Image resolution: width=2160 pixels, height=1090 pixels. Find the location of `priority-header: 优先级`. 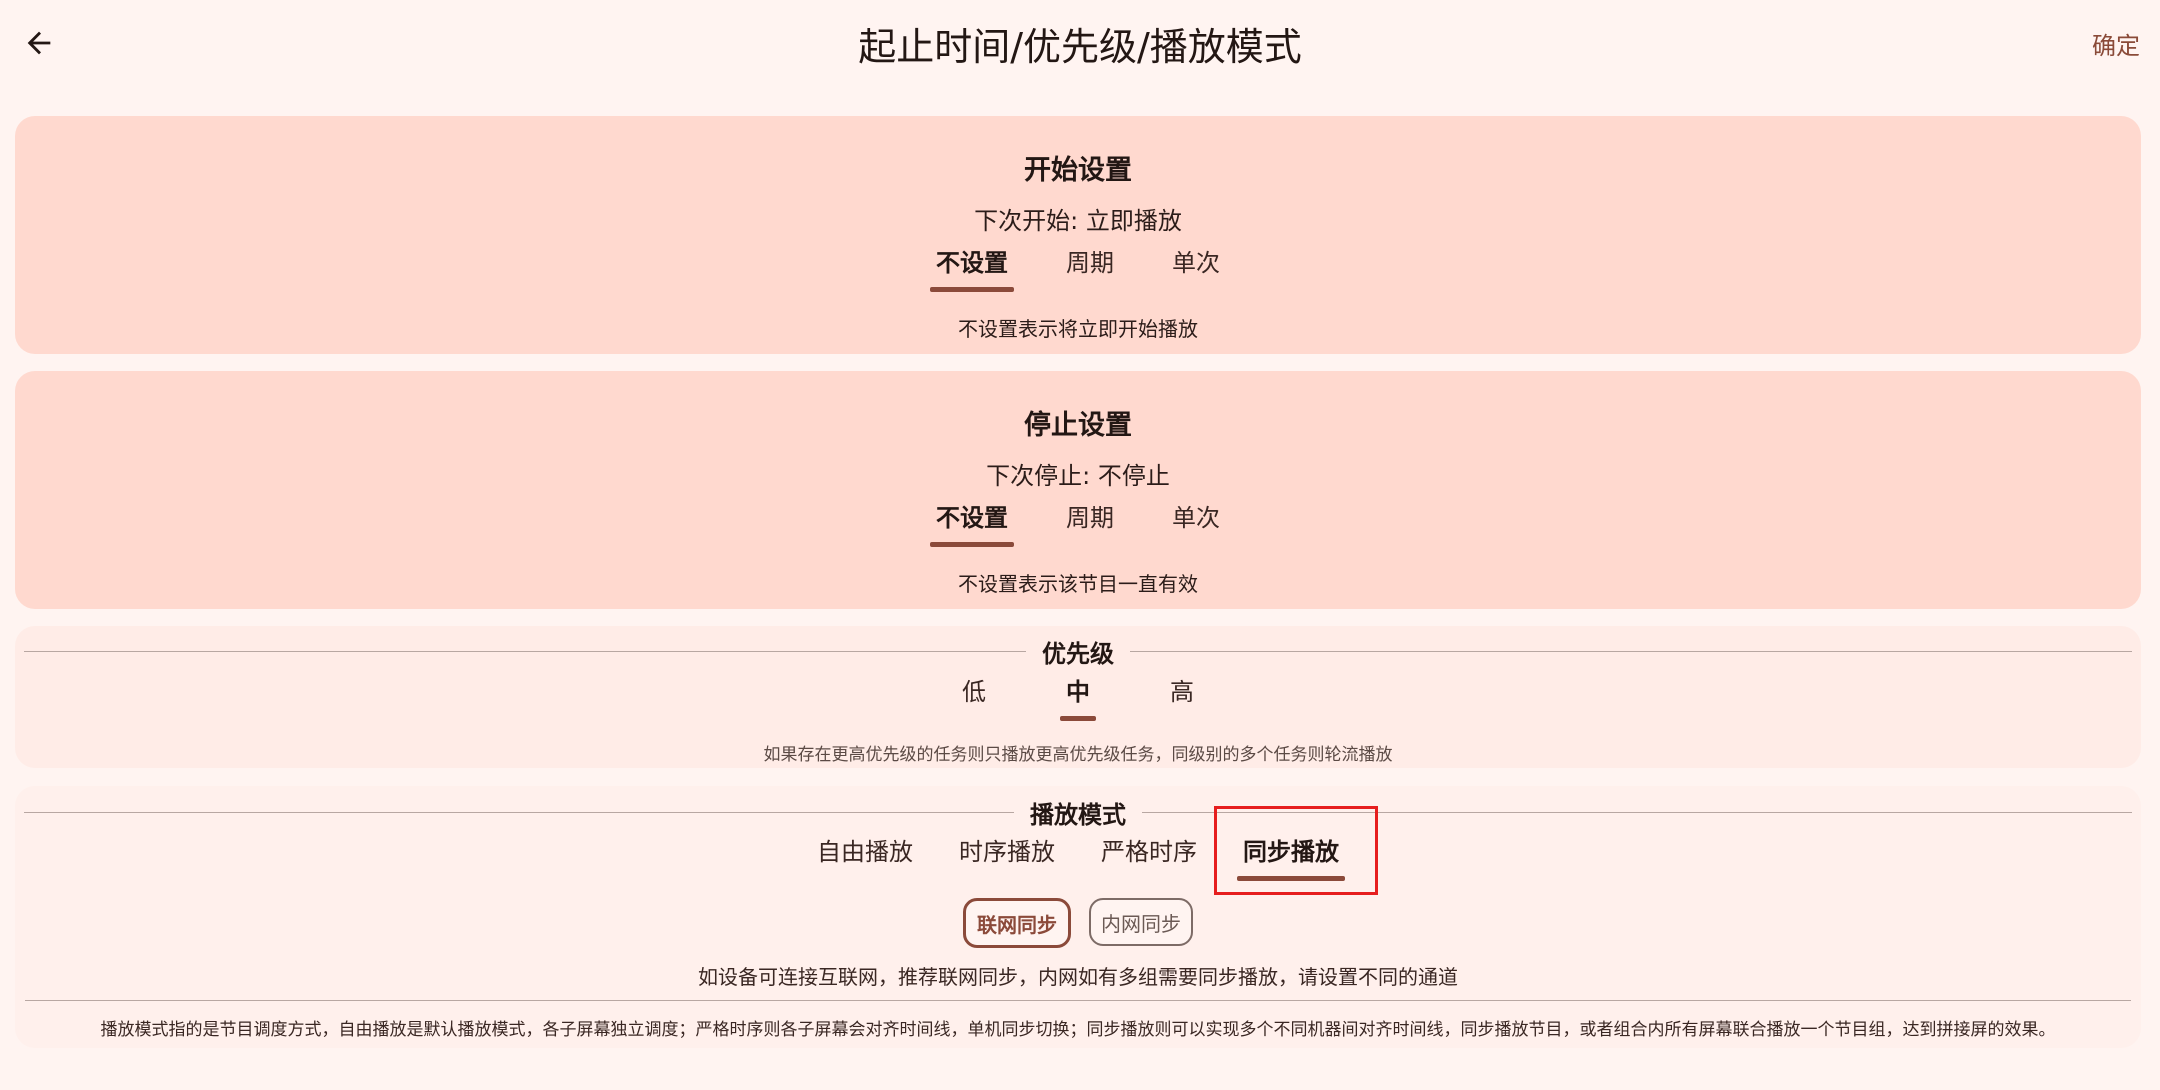

priority-header: 优先级 is located at coordinates (1078, 652).